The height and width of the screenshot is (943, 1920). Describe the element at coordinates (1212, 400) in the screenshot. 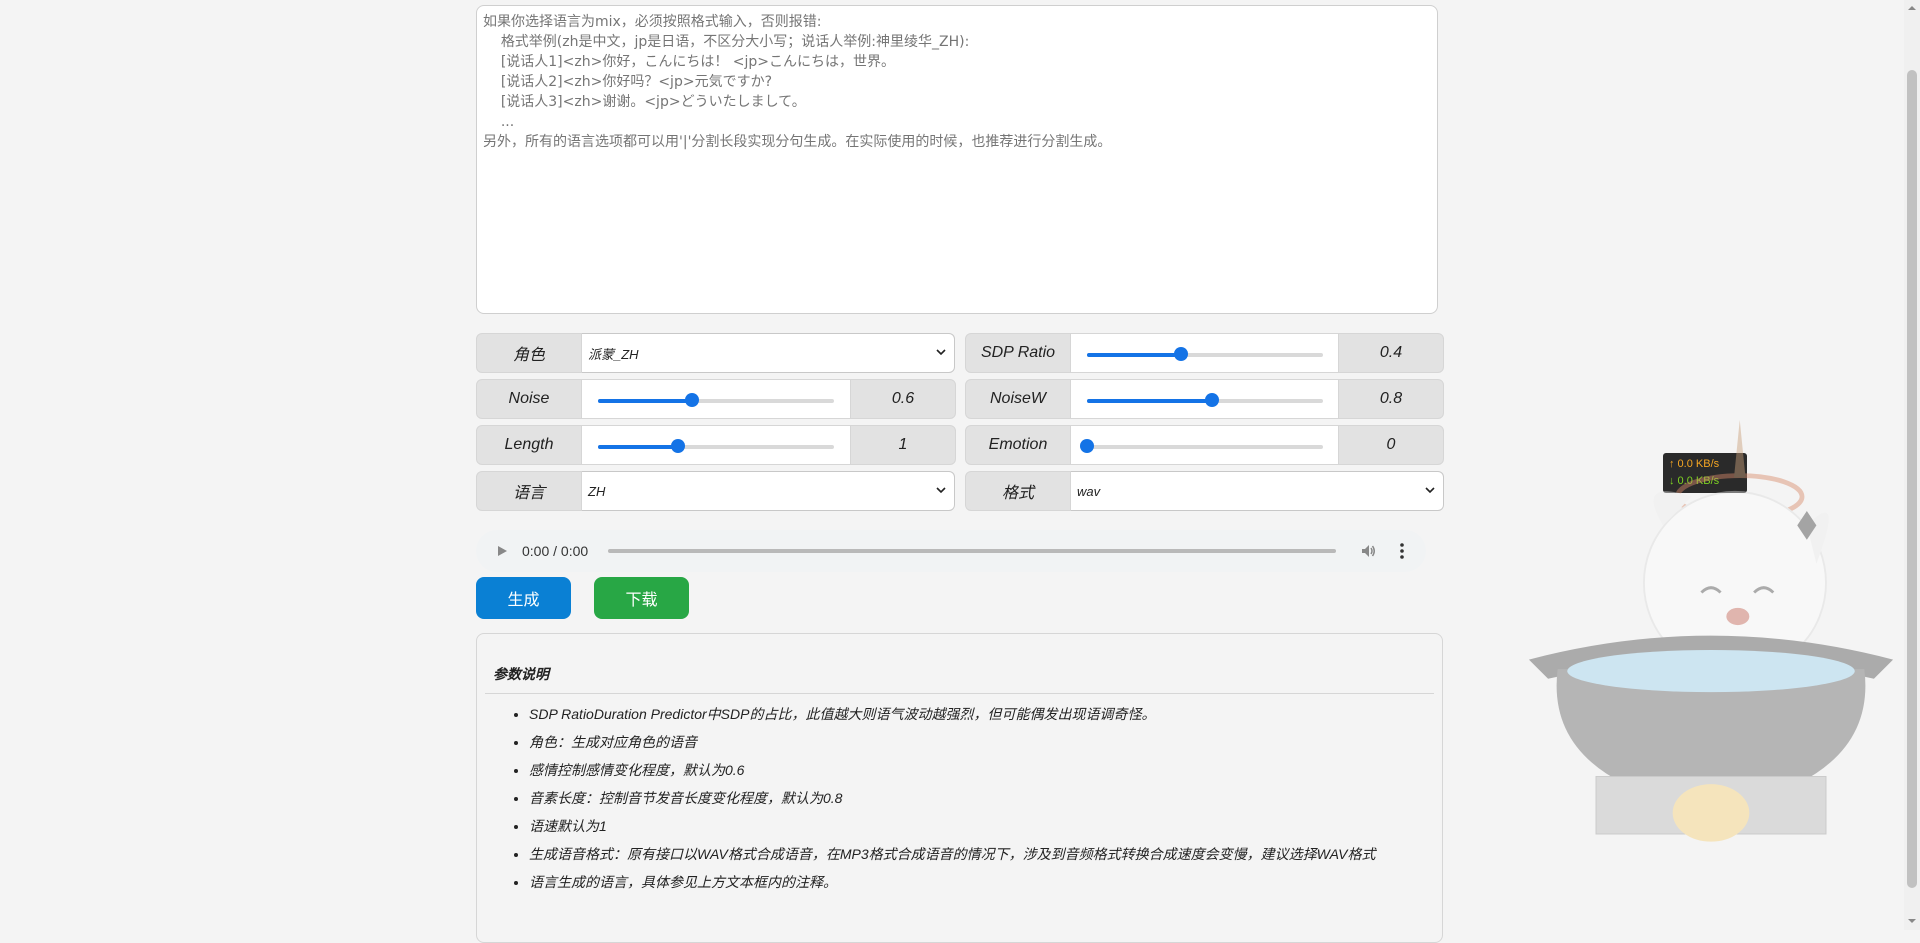

I see `noisew-slider-thumb` at that location.